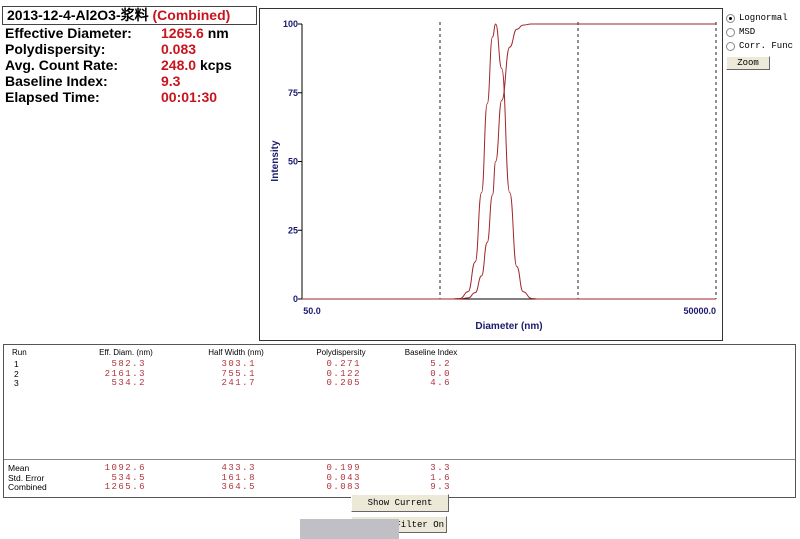  What do you see at coordinates (341, 352) in the screenshot?
I see `column-header: Polydispersity` at bounding box center [341, 352].